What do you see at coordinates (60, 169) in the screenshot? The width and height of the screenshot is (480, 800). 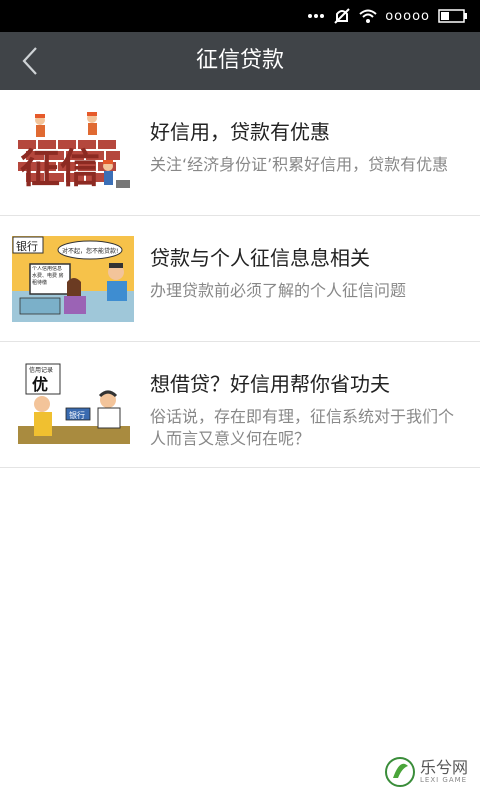 I see `thumb-text: 征信` at bounding box center [60, 169].